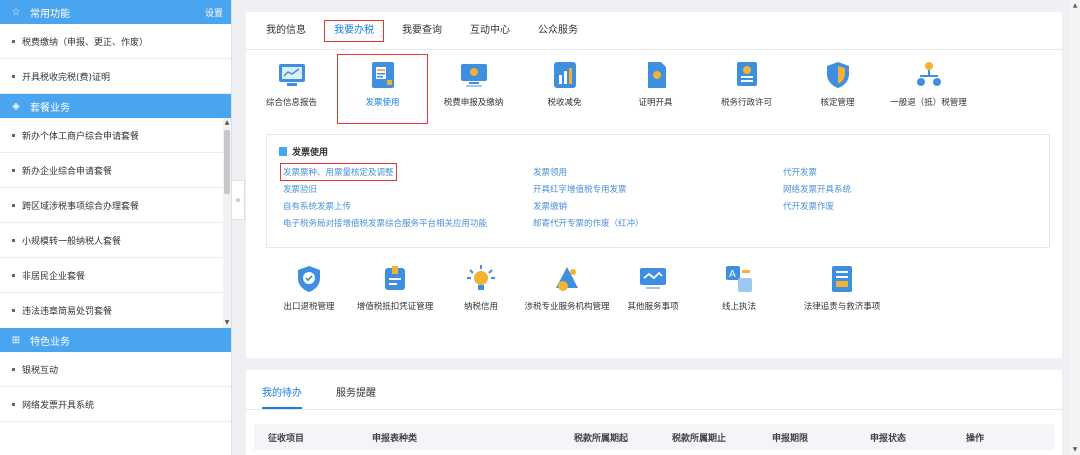 The height and width of the screenshot is (455, 1080). What do you see at coordinates (654, 437) in the screenshot?
I see `table-header: 征收项目 申报表种类 税款所属期起 税款所属期止 申报期限 申报状态 操作` at bounding box center [654, 437].